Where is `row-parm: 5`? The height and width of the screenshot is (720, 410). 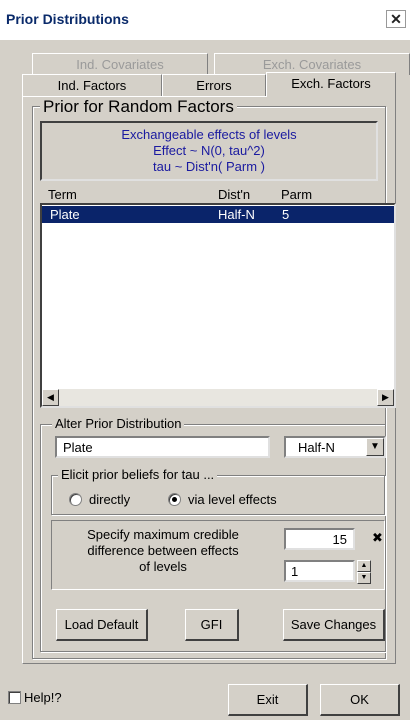
row-parm: 5 is located at coordinates (286, 214).